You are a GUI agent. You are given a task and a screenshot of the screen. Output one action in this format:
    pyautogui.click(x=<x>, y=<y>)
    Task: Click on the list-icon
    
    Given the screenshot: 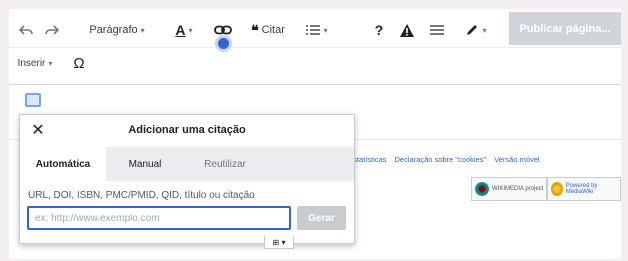 What is the action you would take?
    pyautogui.click(x=313, y=30)
    